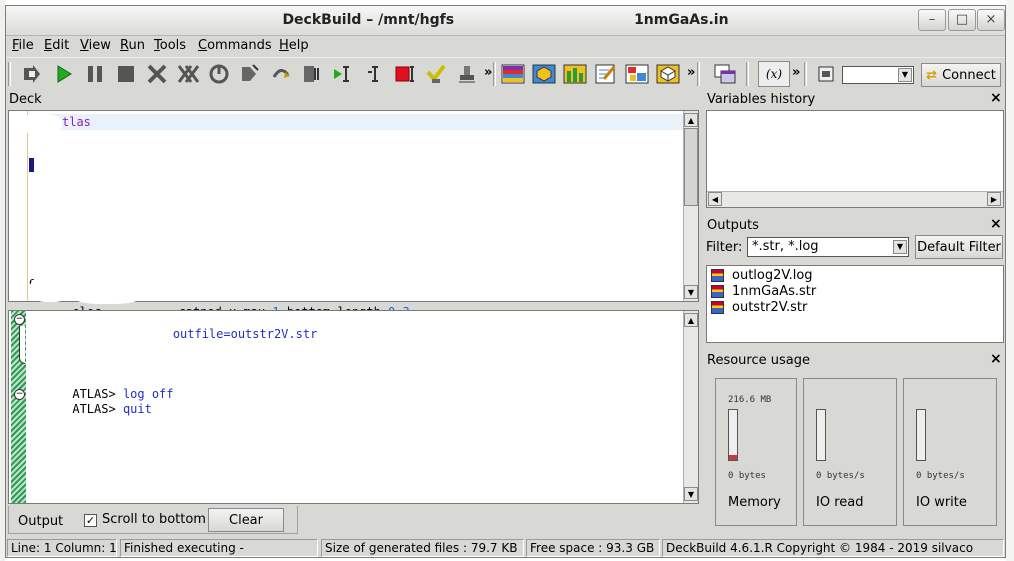 The image size is (1014, 561). What do you see at coordinates (157, 74) in the screenshot?
I see `kill-icon` at bounding box center [157, 74].